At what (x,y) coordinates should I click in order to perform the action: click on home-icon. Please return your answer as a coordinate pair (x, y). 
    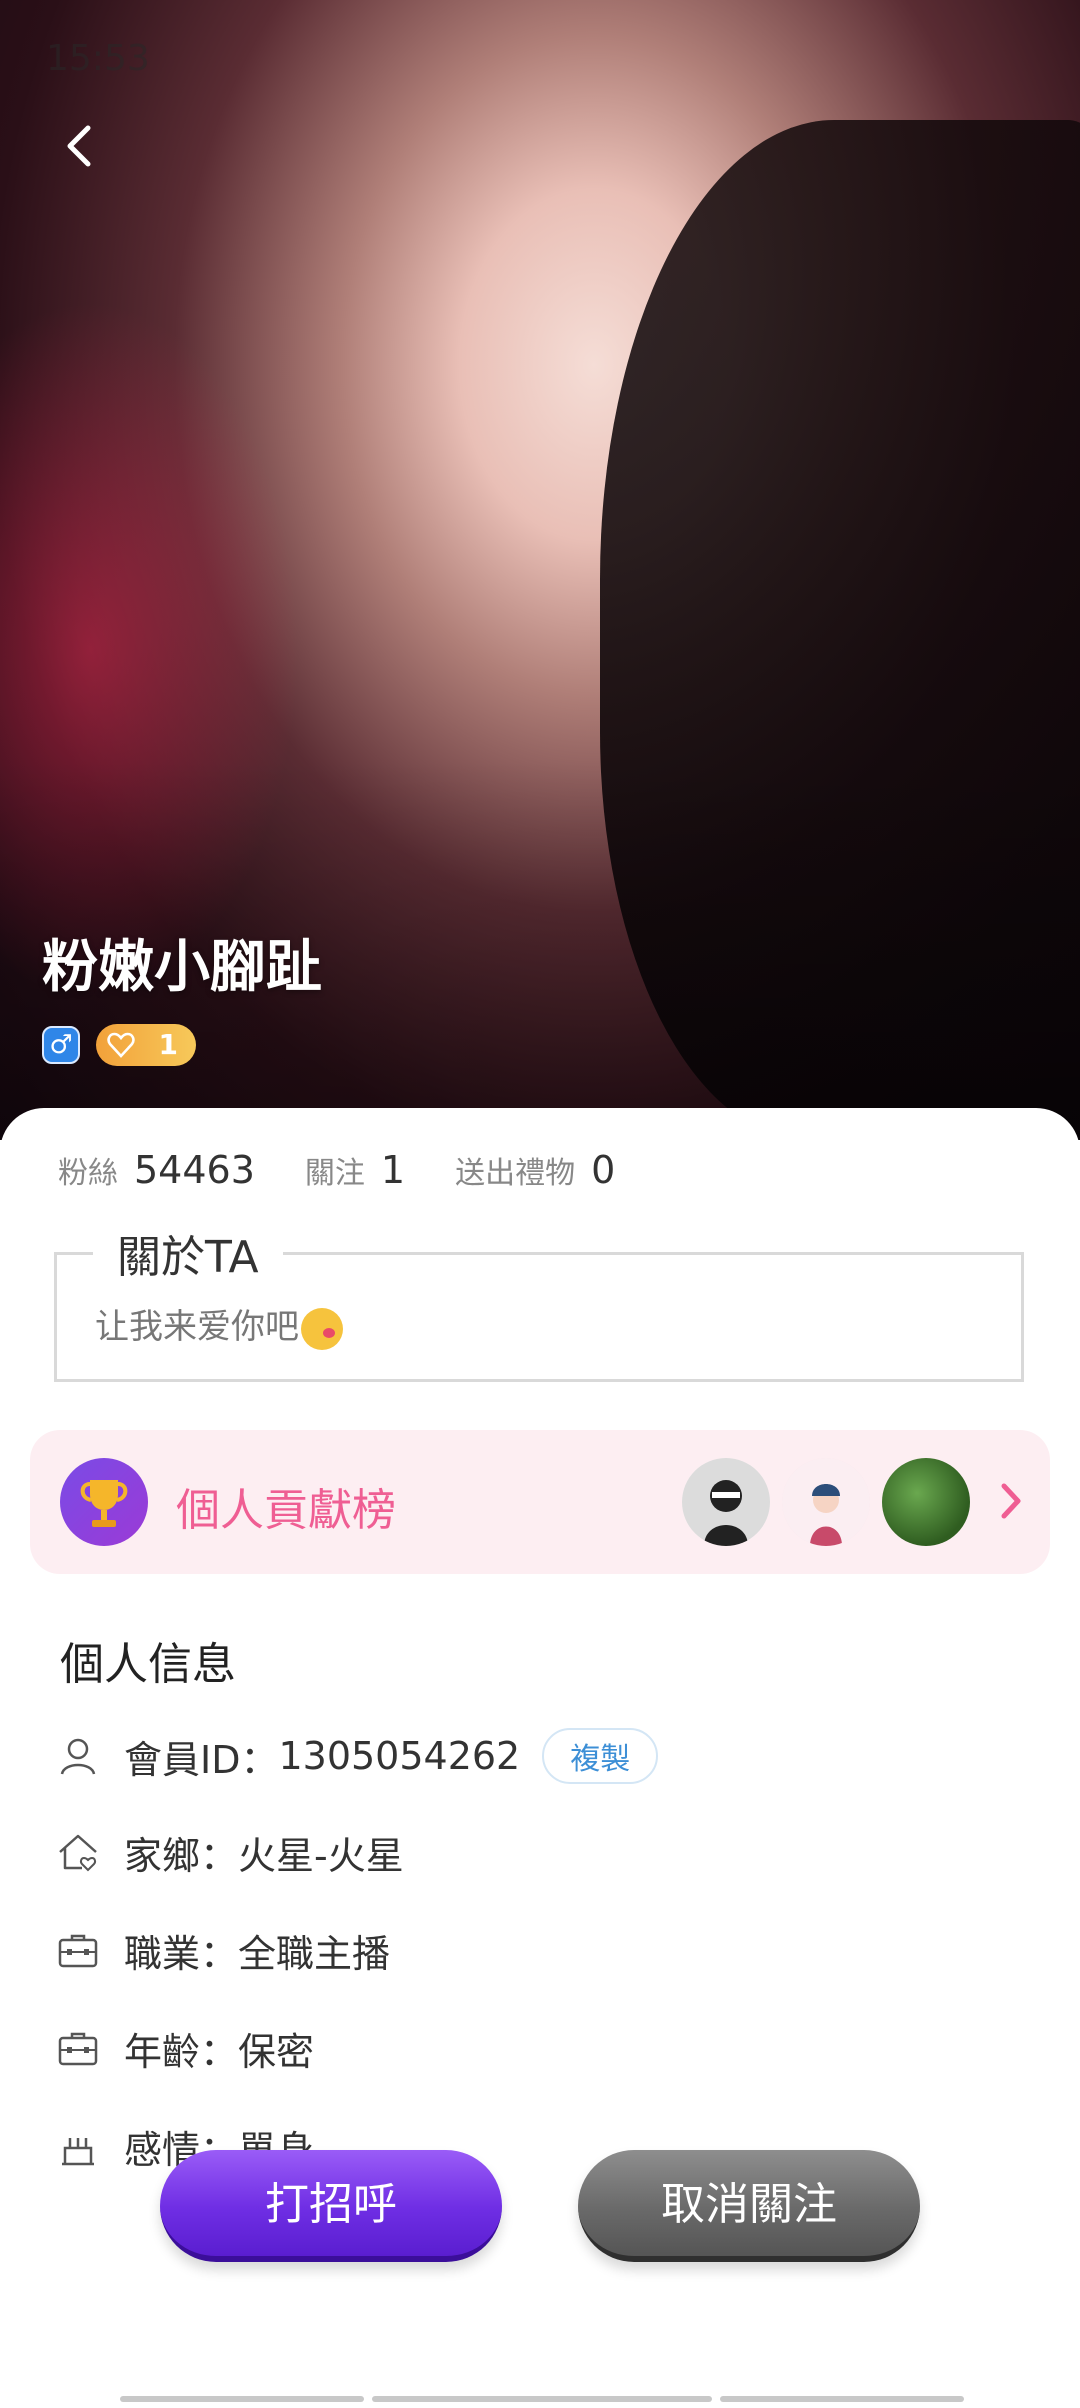
    Looking at the image, I should click on (78, 1853).